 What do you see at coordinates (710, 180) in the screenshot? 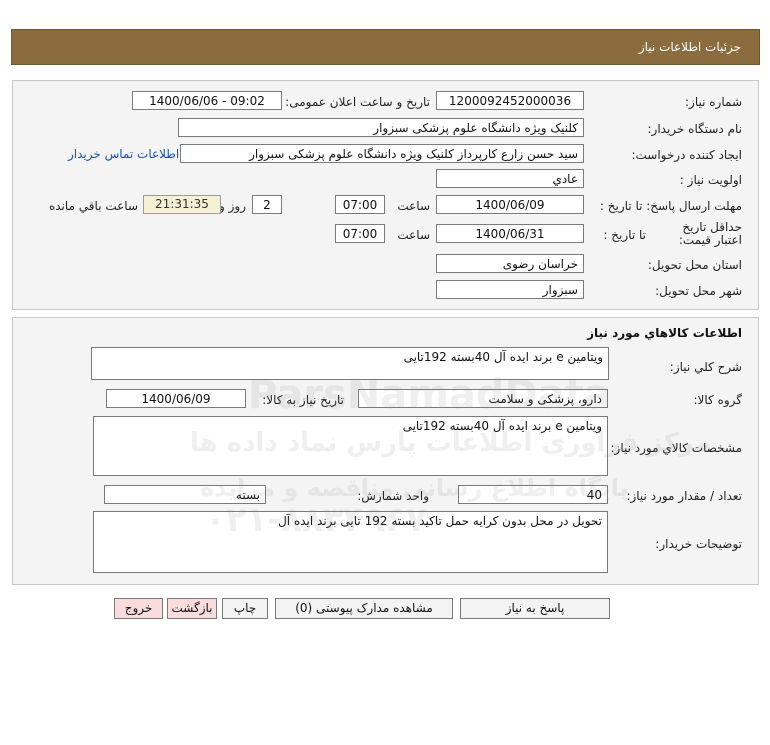
I see `priority-label: اولویت نیاز :` at bounding box center [710, 180].